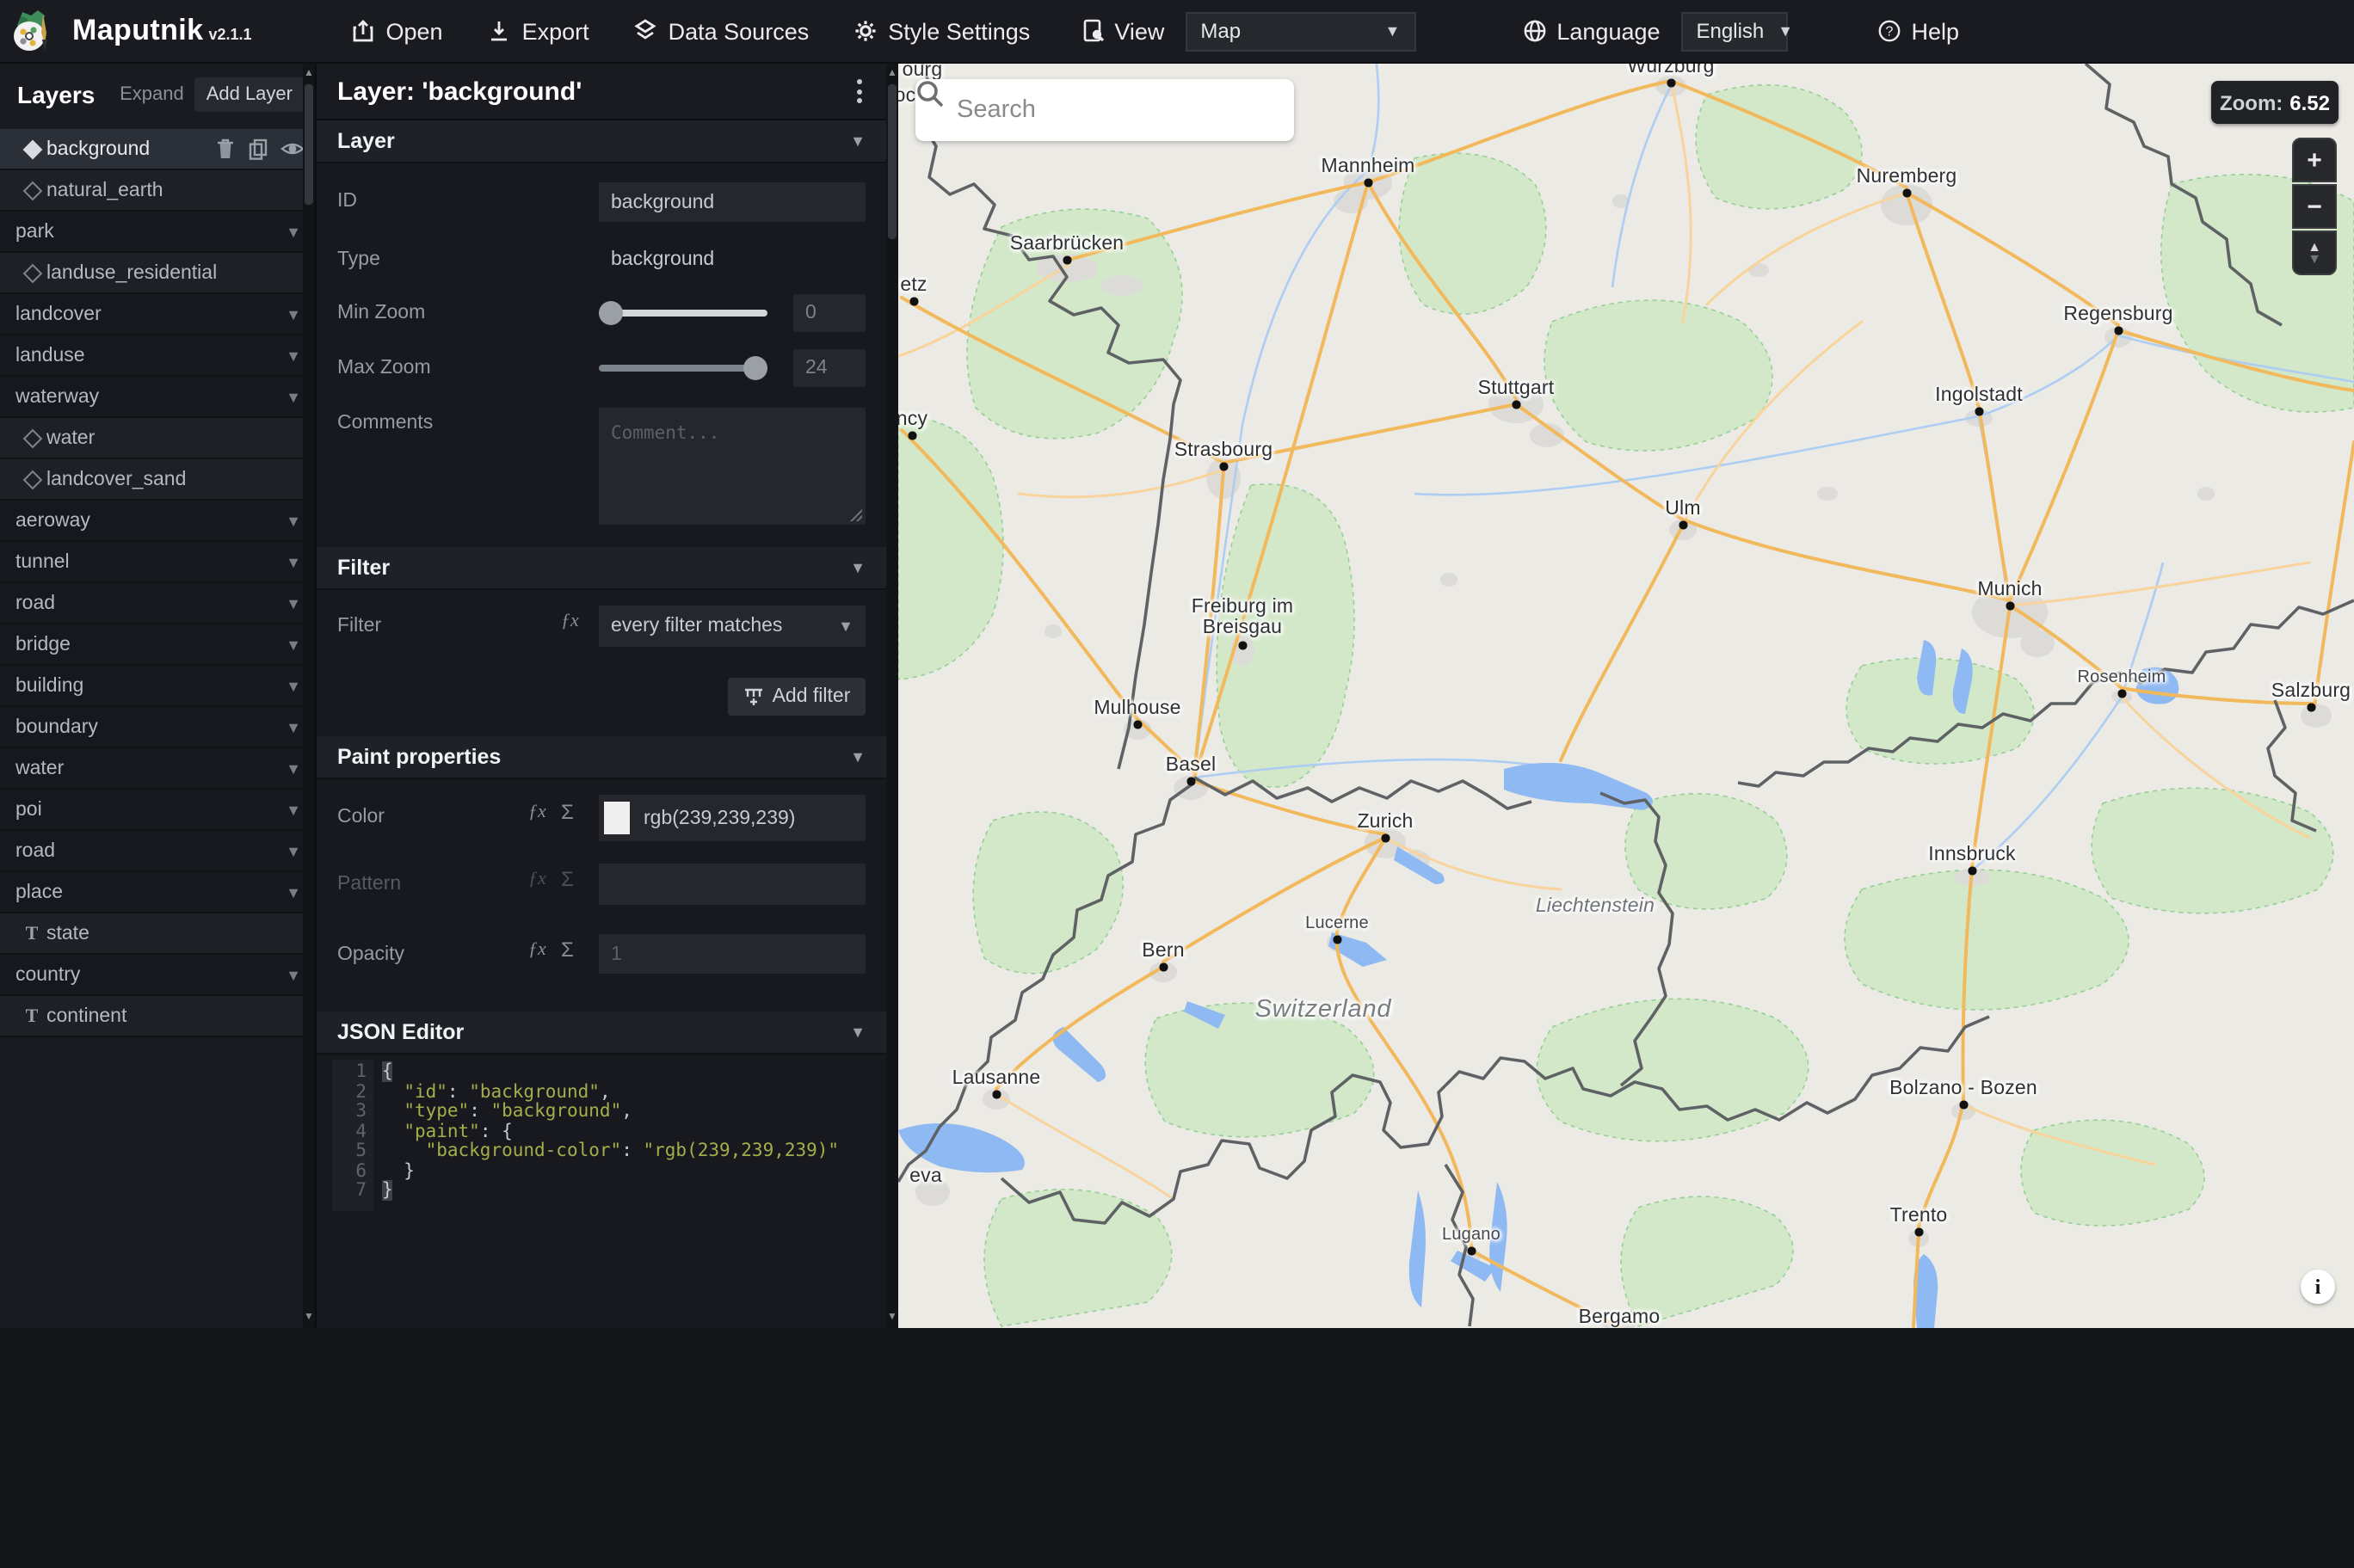 Image resolution: width=2354 pixels, height=1568 pixels. Describe the element at coordinates (732, 626) in the screenshot. I see `filter-select: every filter matches ▼` at that location.